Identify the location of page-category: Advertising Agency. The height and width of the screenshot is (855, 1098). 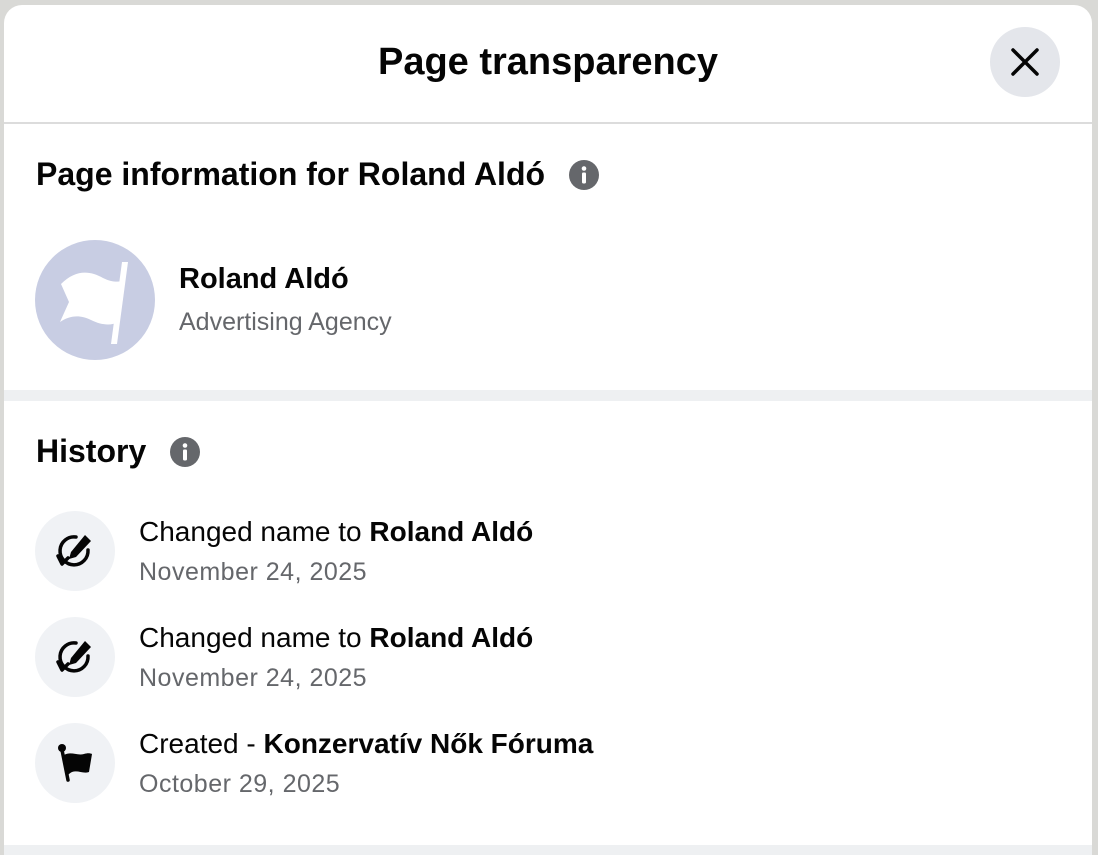
(285, 322).